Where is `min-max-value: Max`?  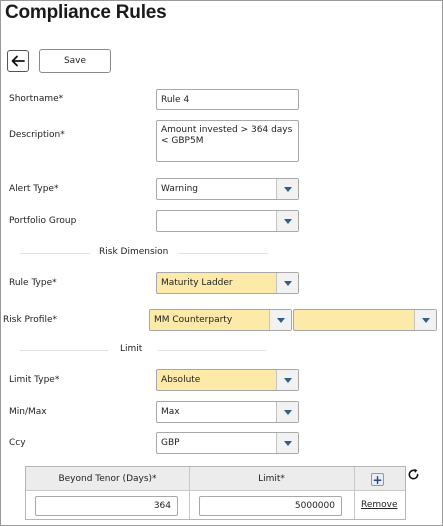 min-max-value: Max is located at coordinates (170, 412).